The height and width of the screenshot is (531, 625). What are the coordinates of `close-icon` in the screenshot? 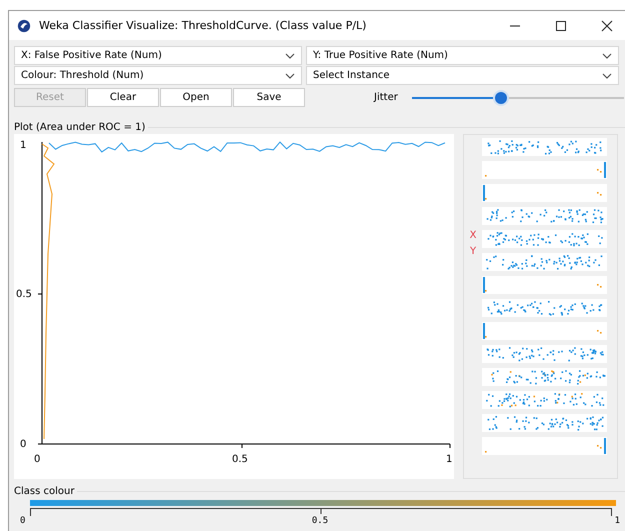 It's located at (607, 26).